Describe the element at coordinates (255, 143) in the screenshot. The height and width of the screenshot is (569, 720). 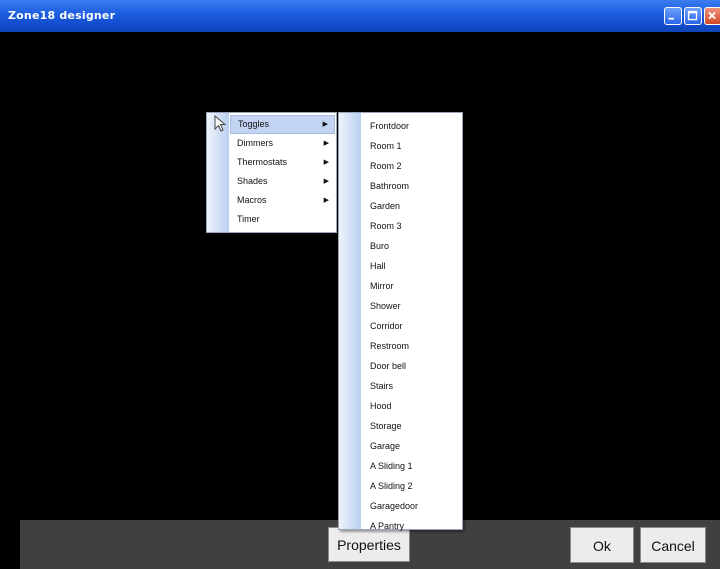
I see `menu-item-label: Dimmers` at that location.